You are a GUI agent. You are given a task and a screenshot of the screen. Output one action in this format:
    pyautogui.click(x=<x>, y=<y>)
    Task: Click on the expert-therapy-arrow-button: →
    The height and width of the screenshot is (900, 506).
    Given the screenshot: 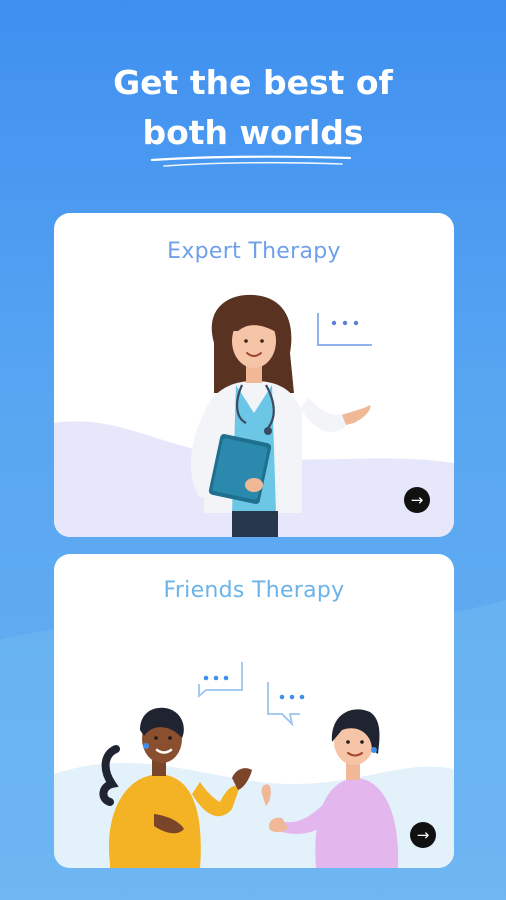 What is the action you would take?
    pyautogui.click(x=417, y=500)
    